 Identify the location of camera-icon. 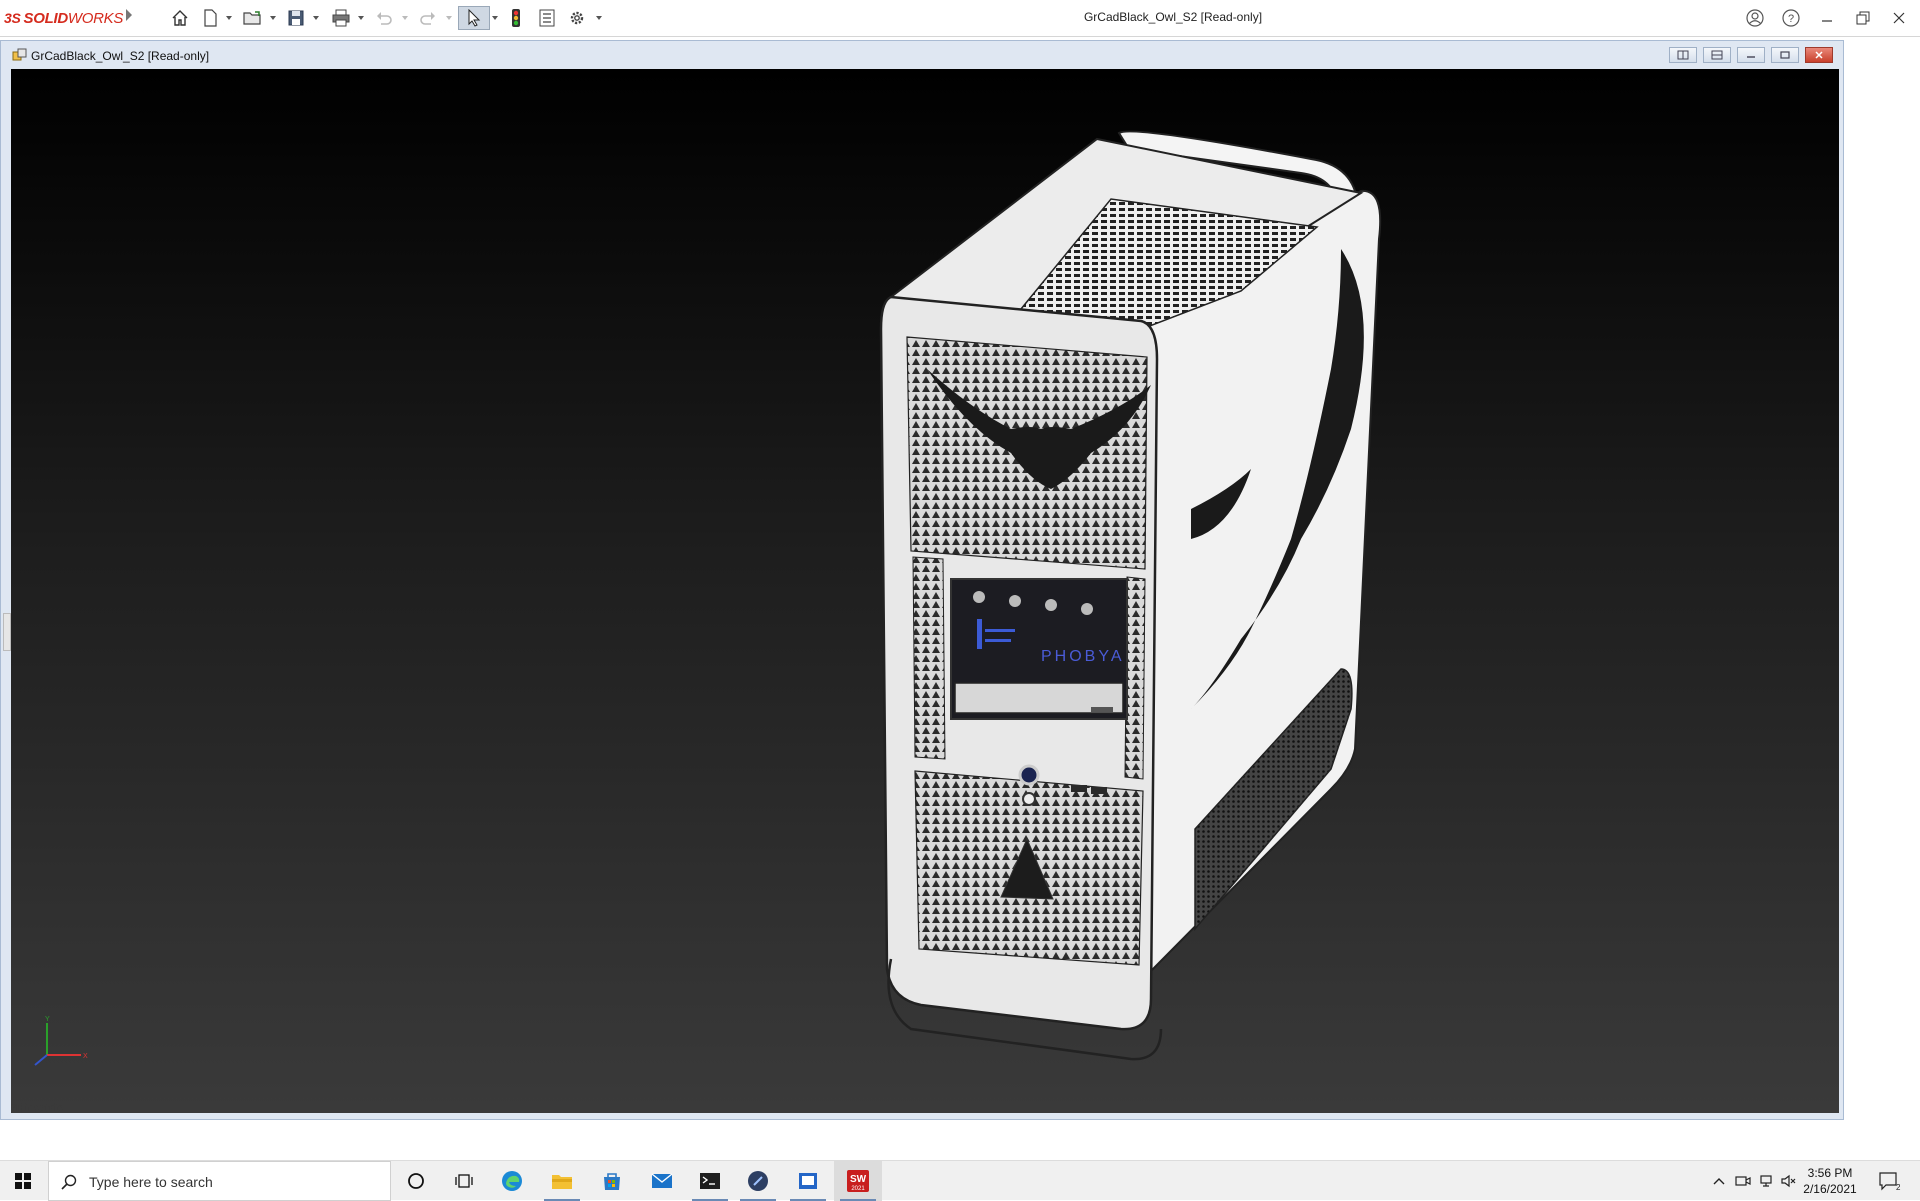
(1743, 1181).